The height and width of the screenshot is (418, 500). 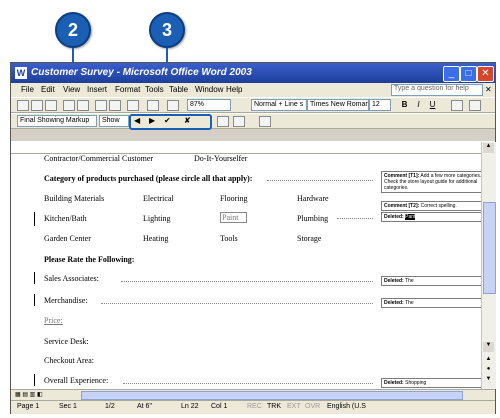 What do you see at coordinates (39, 395) in the screenshot?
I see `view-buttons: ▦ ▤ ▥ ◧` at bounding box center [39, 395].